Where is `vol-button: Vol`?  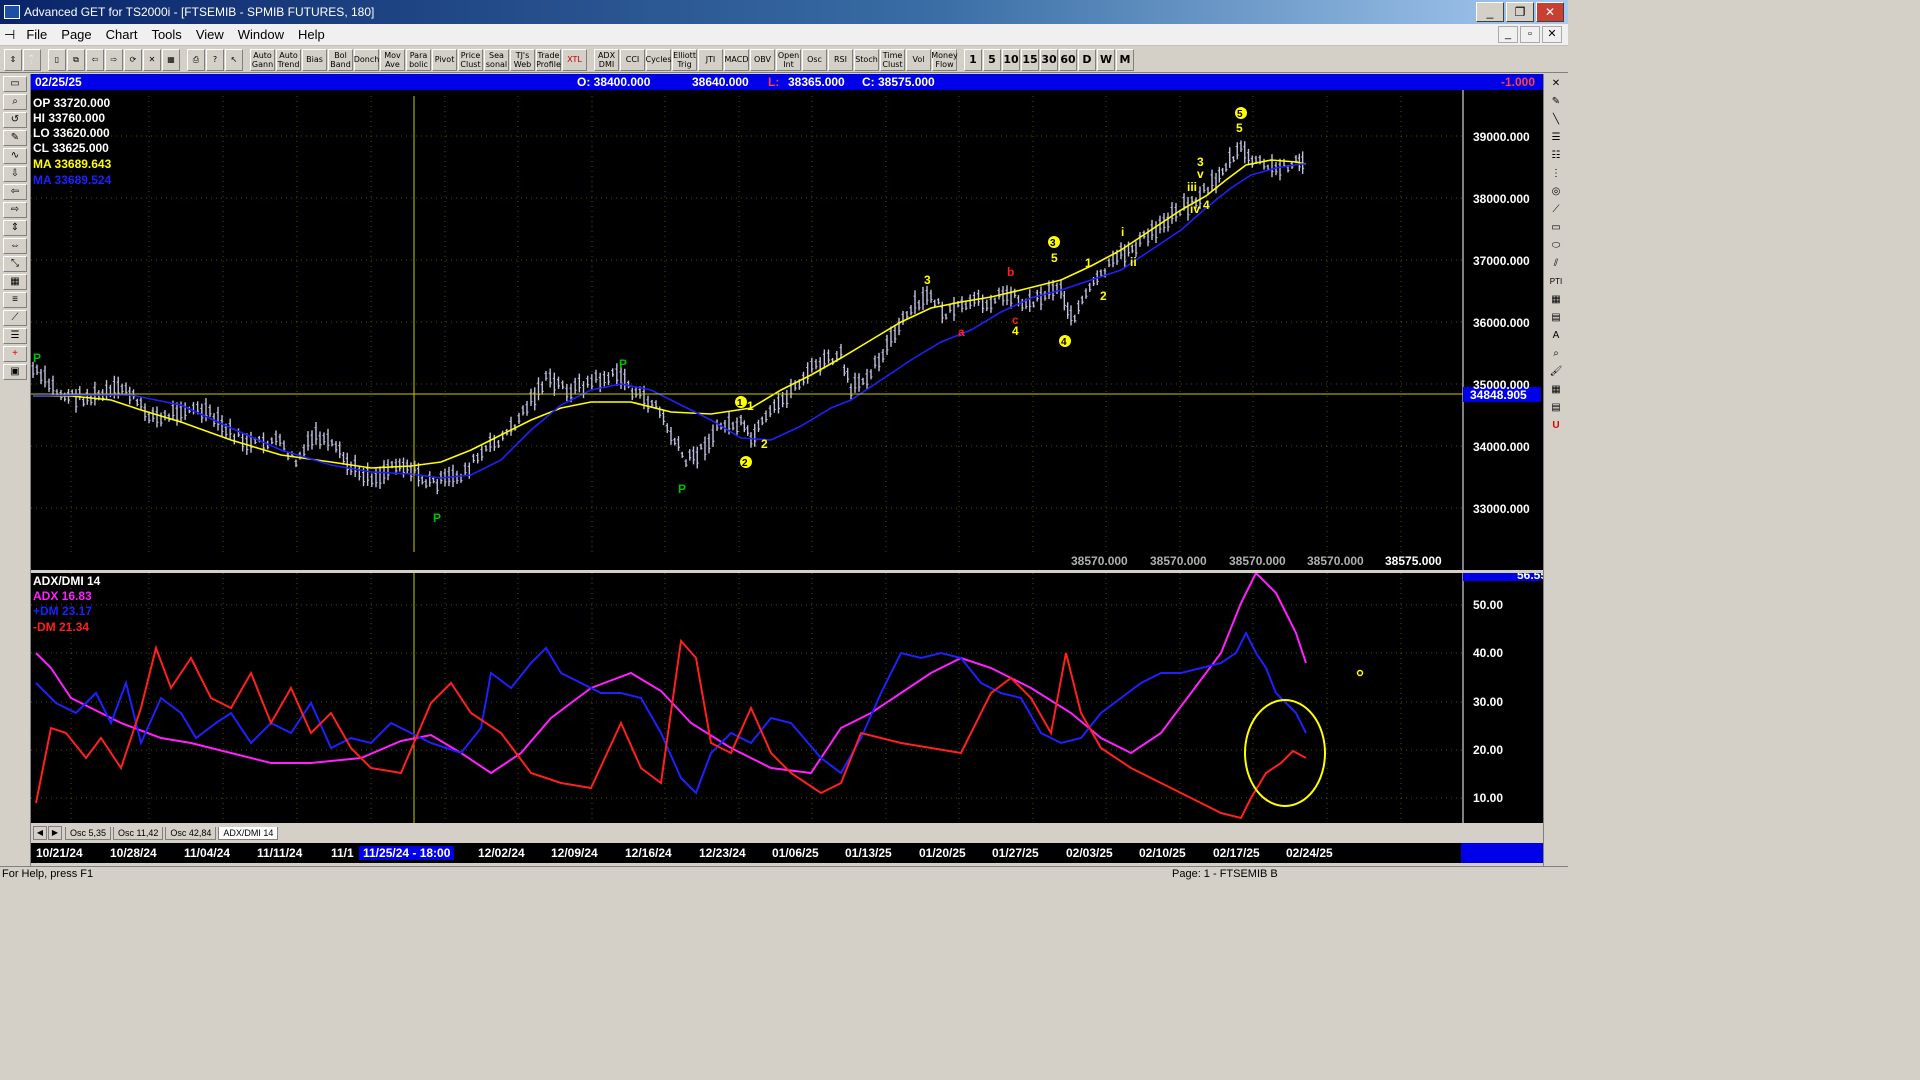
vol-button: Vol is located at coordinates (918, 59).